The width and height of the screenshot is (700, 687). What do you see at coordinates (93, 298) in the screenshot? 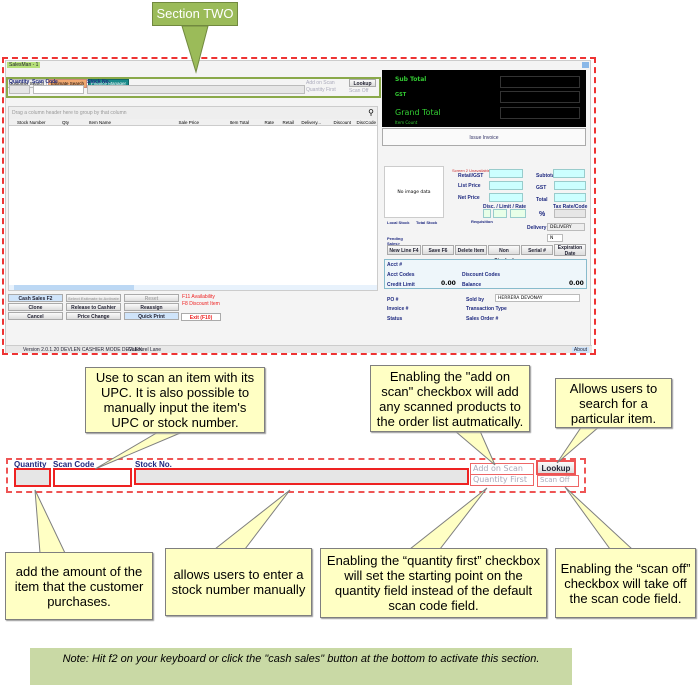
I see `select-estimate-button: Select Estimate to Activate` at bounding box center [93, 298].